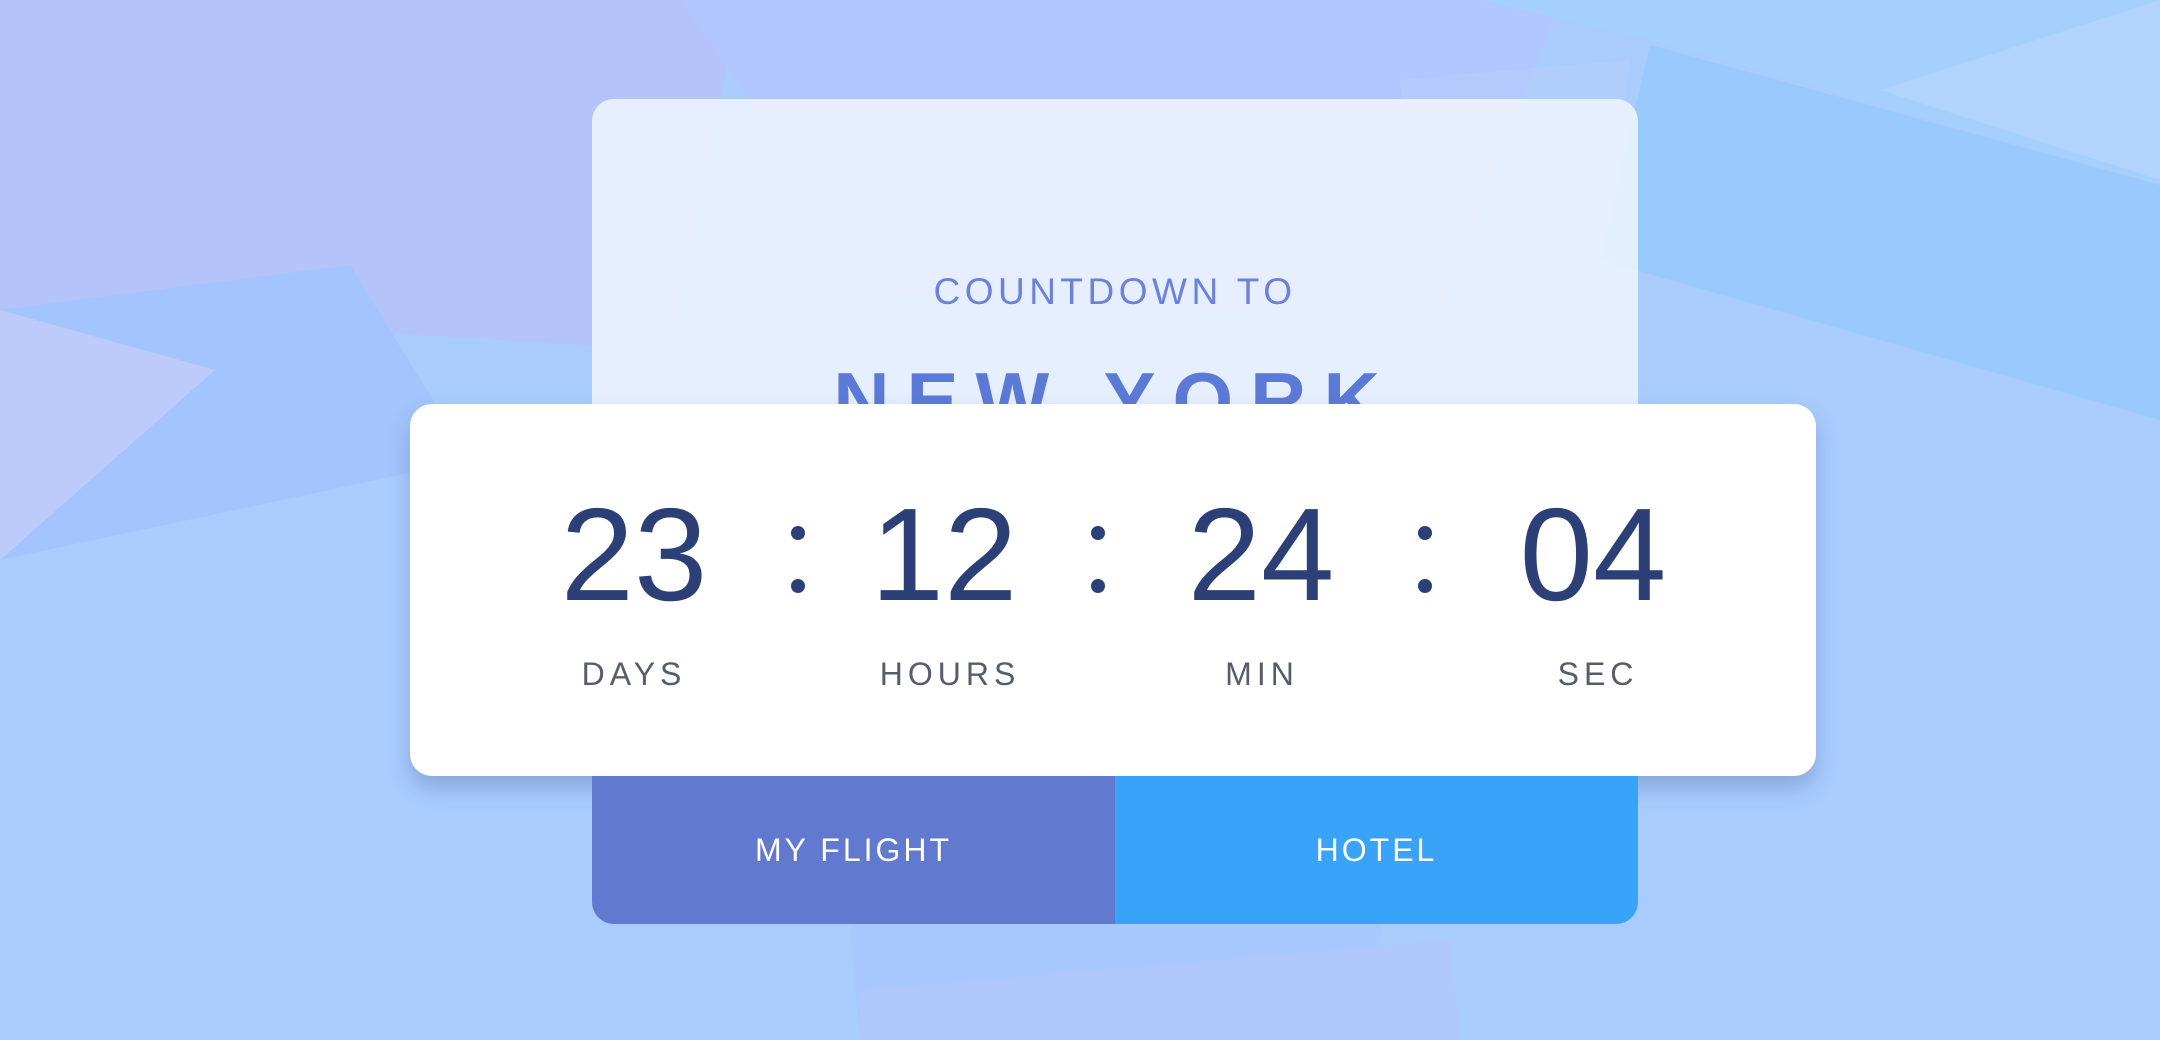 The width and height of the screenshot is (2160, 1040). I want to click on my-flight-button: MY FLIGHT, so click(853, 850).